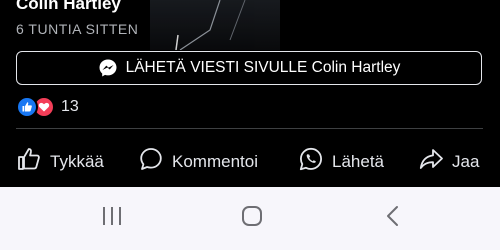 Image resolution: width=500 pixels, height=250 pixels. Describe the element at coordinates (215, 25) in the screenshot. I see `post-photo` at that location.